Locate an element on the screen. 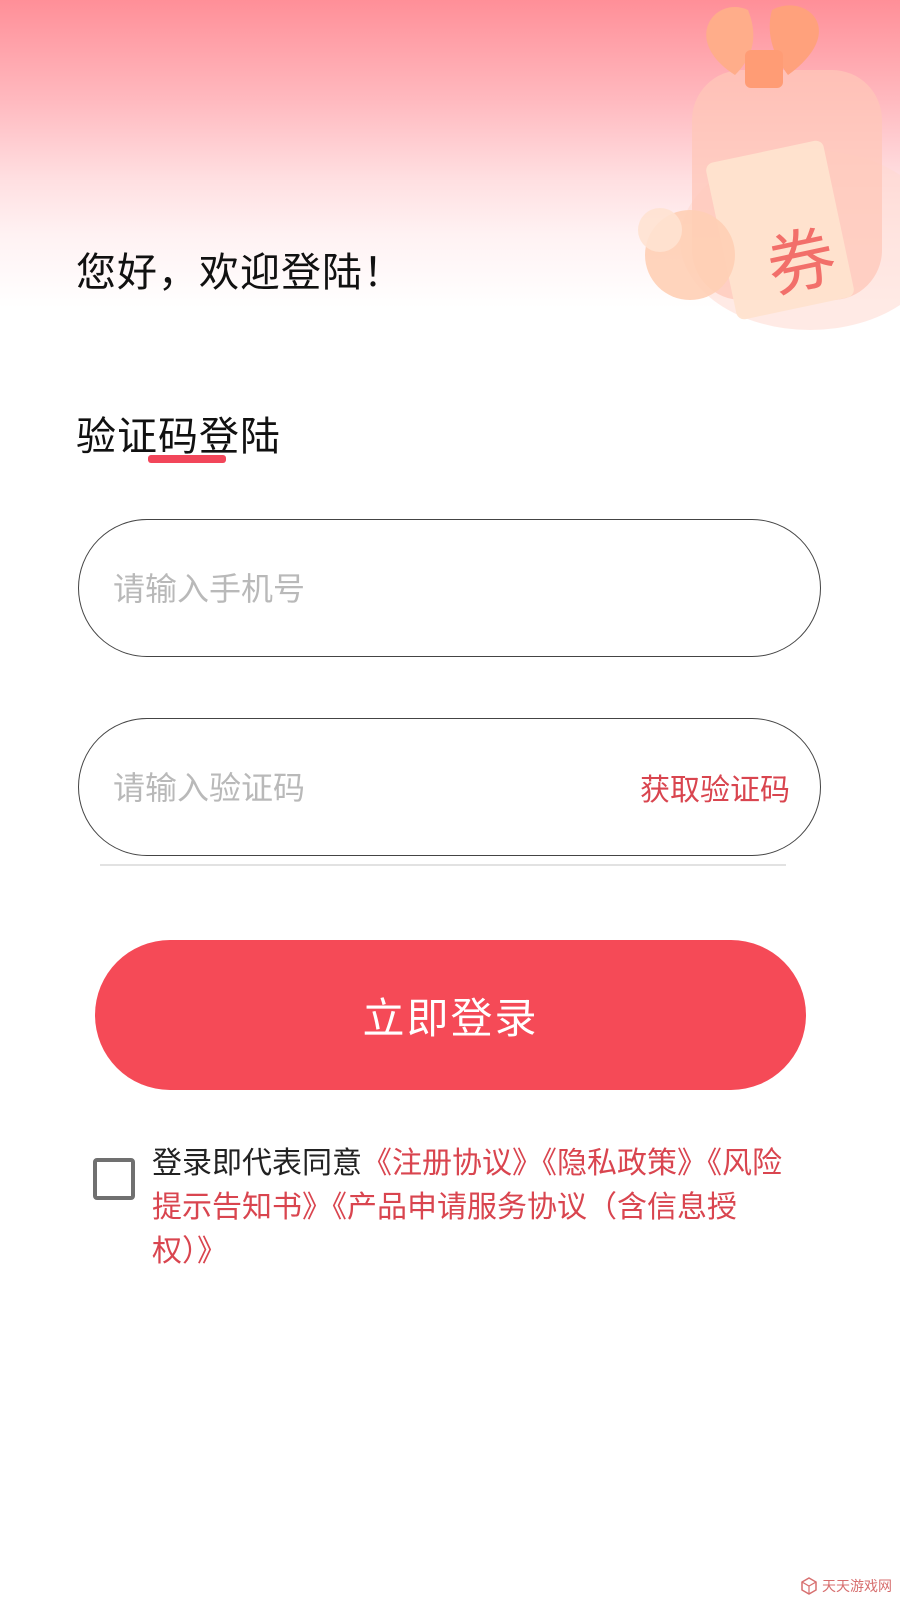 This screenshot has width=900, height=1600. phone-field is located at coordinates (449, 588).